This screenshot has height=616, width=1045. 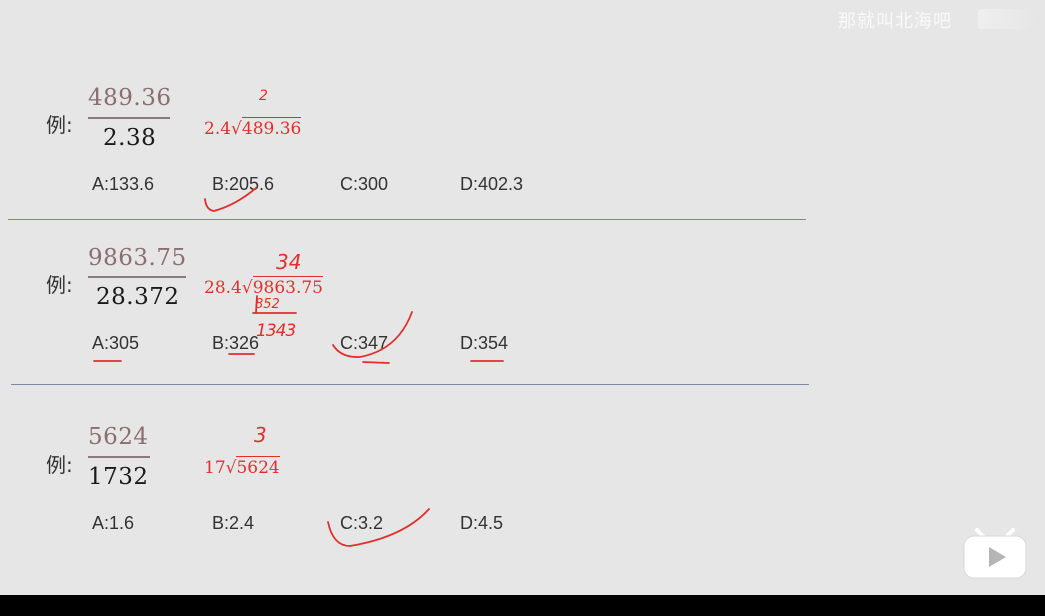 I want to click on option-b: B:2.4, so click(x=233, y=523).